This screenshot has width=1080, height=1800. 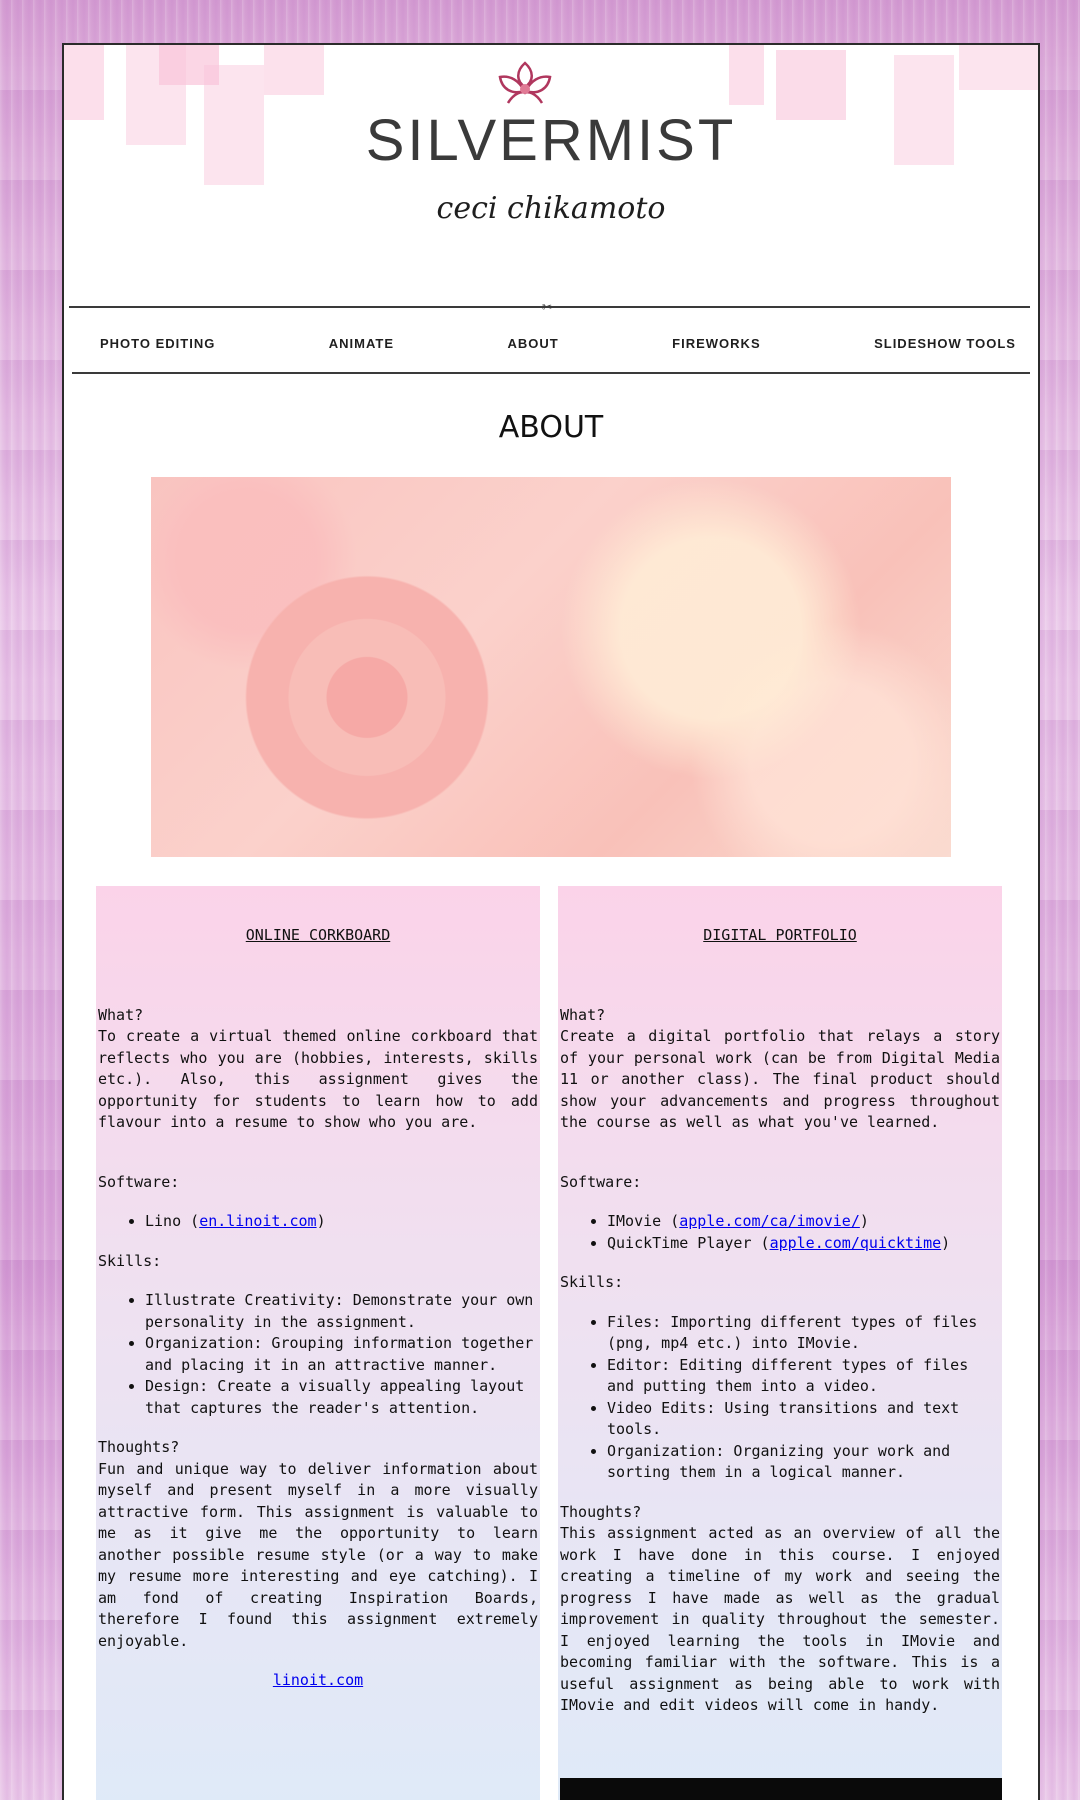 I want to click on list-item: Lino (en.linoit.com), so click(x=341, y=1222).